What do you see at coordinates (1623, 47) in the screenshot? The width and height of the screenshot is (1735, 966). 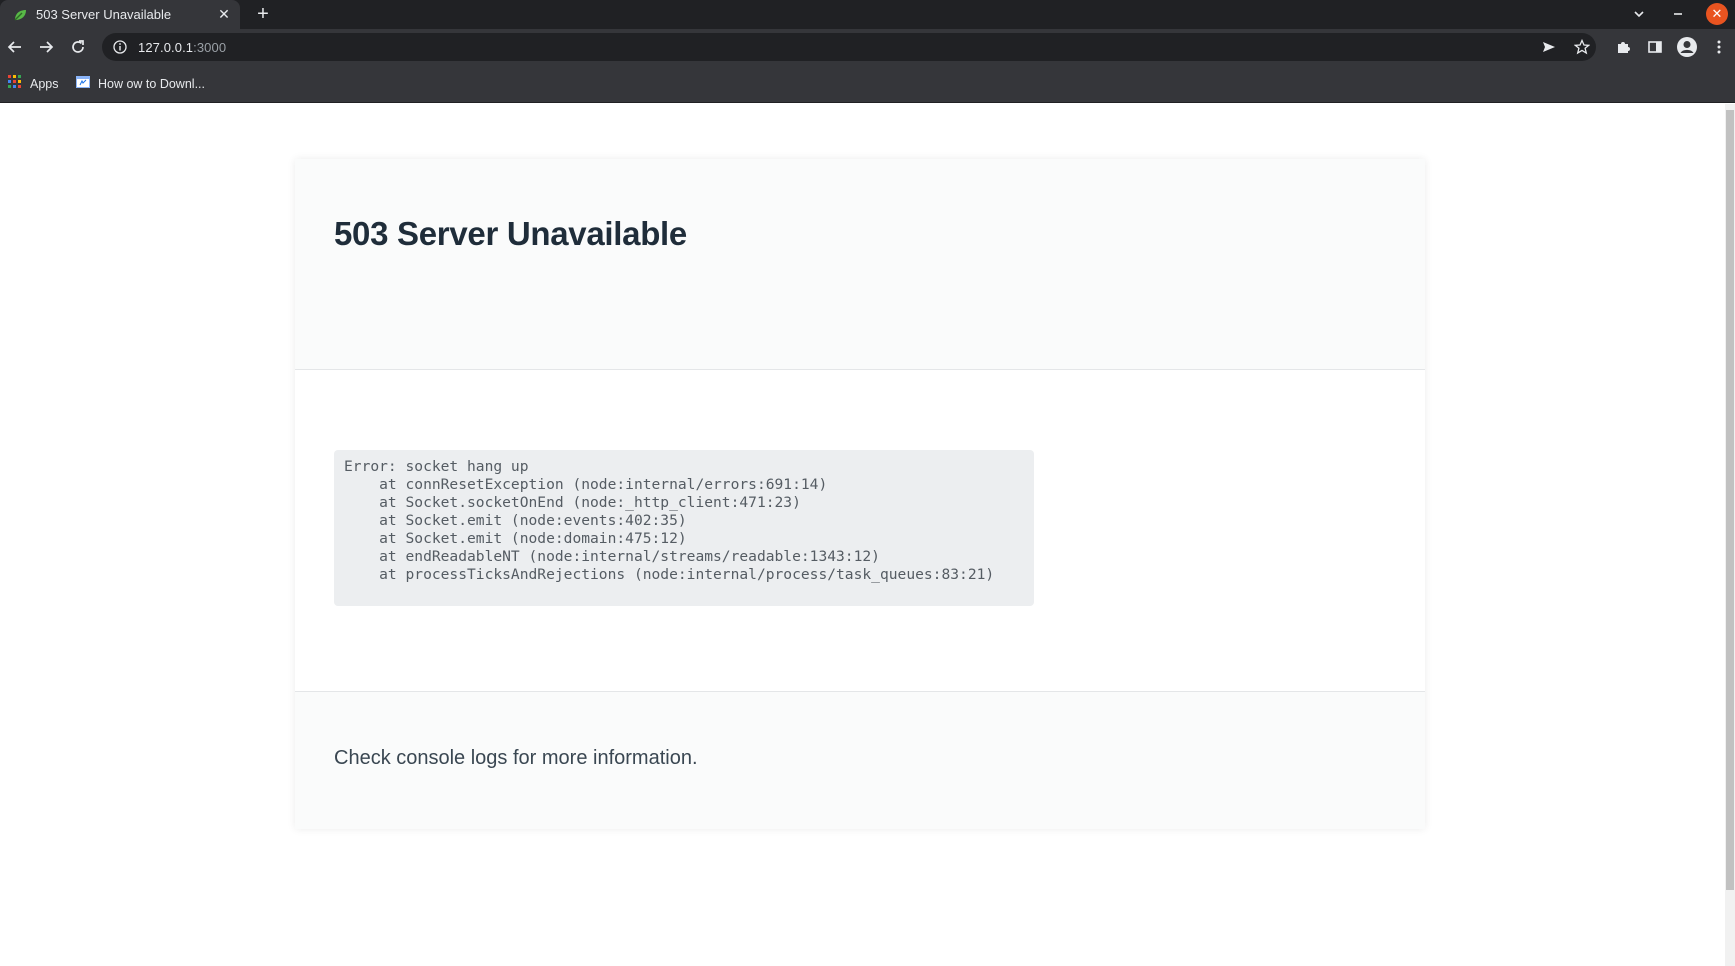 I see `extensions-puzzle-icon` at bounding box center [1623, 47].